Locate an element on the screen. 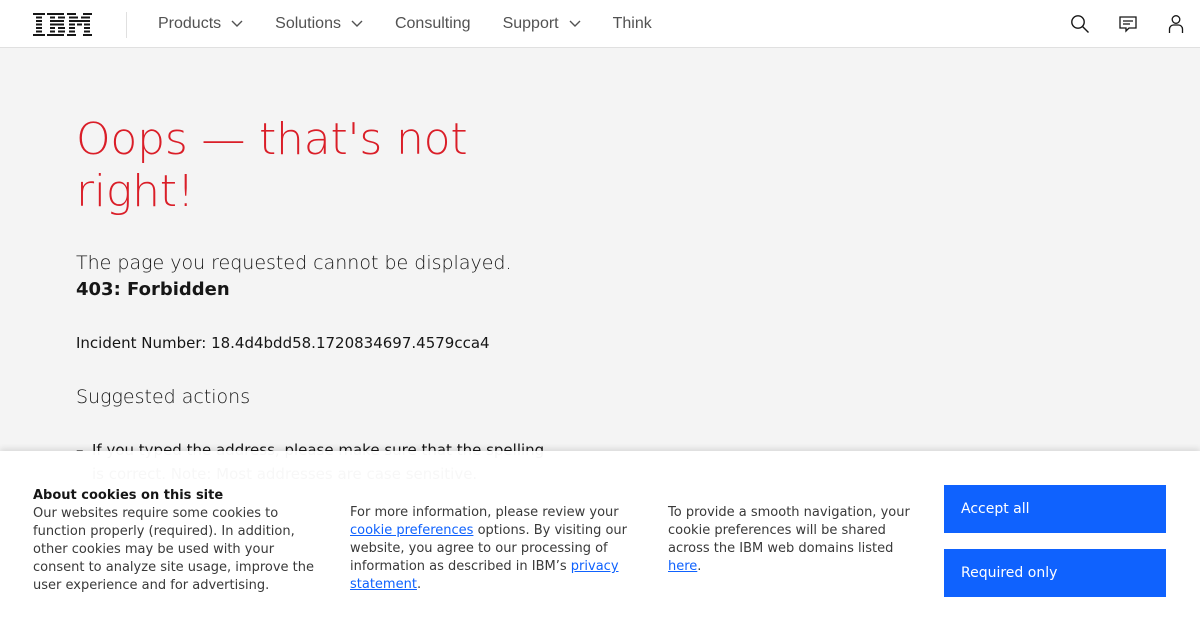 The image size is (1200, 630). ibm-logo-icon is located at coordinates (62, 24).